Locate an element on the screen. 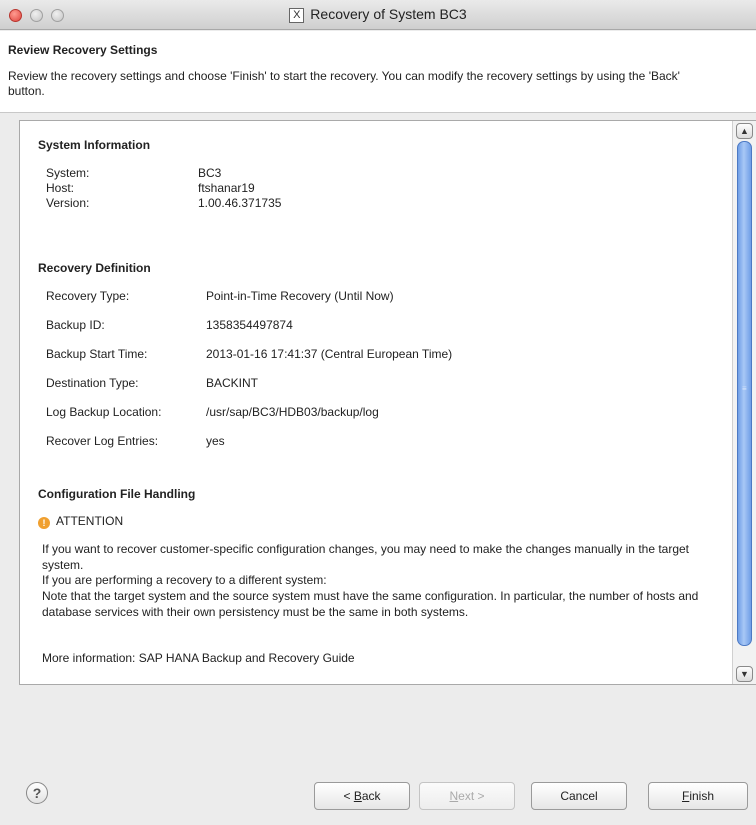 The image size is (756, 825). next-mnemonic: N is located at coordinates (454, 796).